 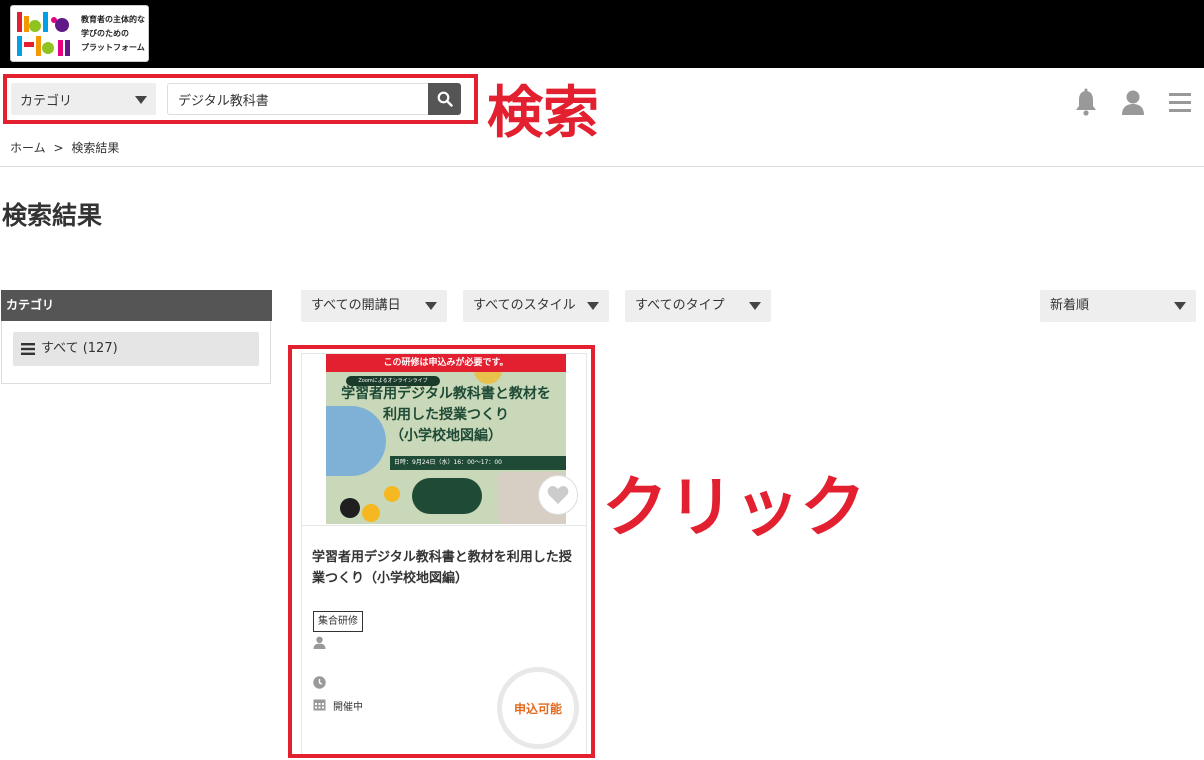 I want to click on logo-mark, so click(x=43, y=34).